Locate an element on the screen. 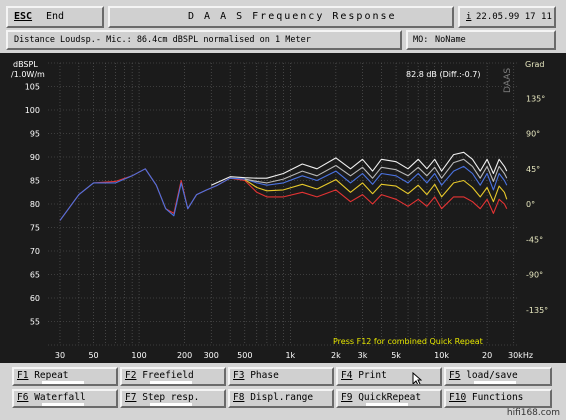  f10-key-label: F10 is located at coordinates (458, 397).